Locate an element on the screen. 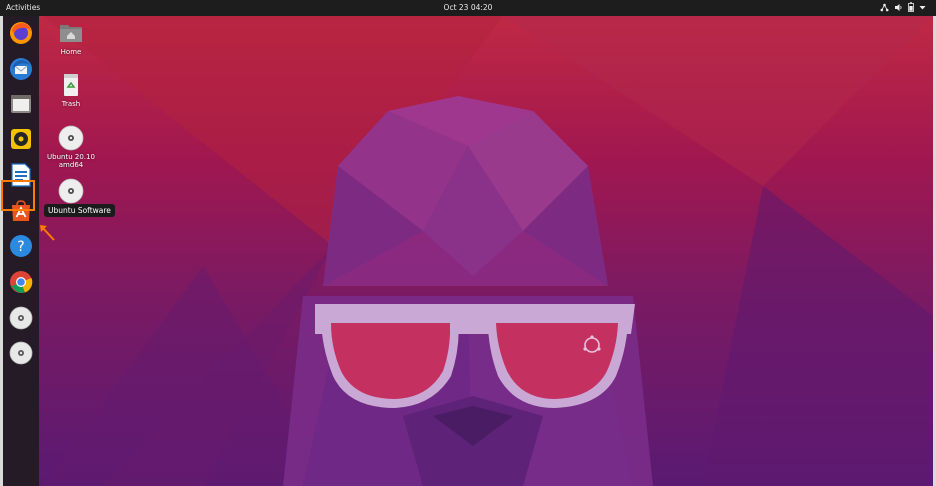 The image size is (936, 486). dock-item-files is located at coordinates (21, 104).